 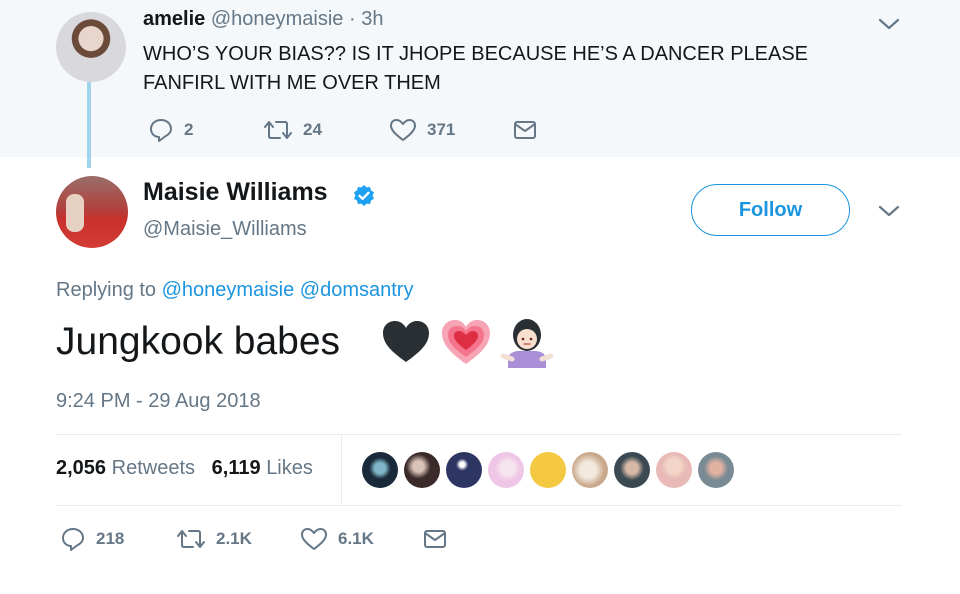 I want to click on likes-label: Likes, so click(x=289, y=468).